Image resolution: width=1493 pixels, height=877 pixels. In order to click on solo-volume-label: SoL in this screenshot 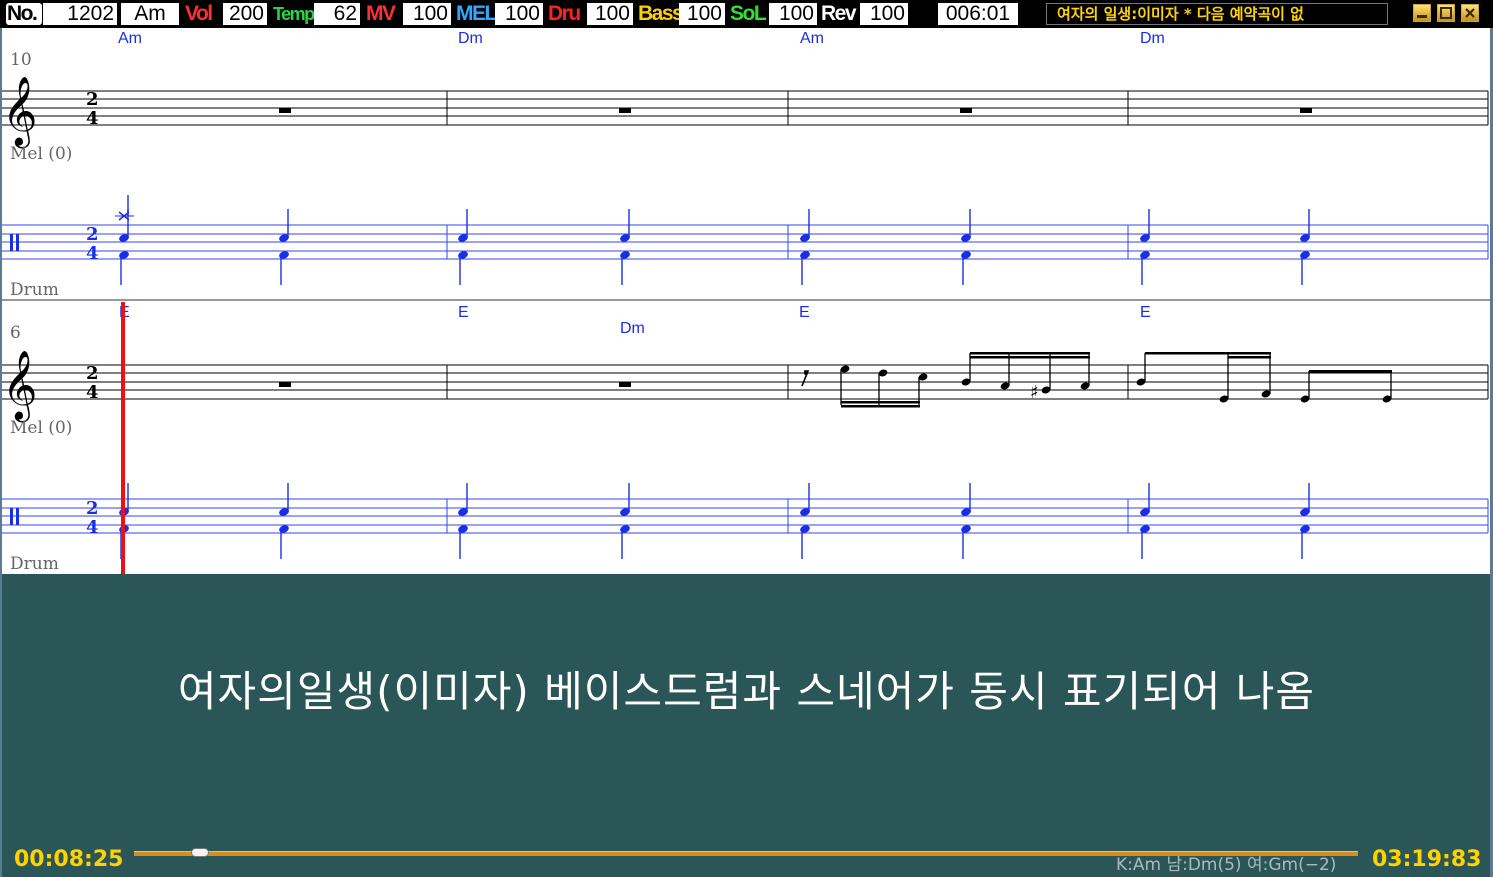, I will do `click(748, 14)`.